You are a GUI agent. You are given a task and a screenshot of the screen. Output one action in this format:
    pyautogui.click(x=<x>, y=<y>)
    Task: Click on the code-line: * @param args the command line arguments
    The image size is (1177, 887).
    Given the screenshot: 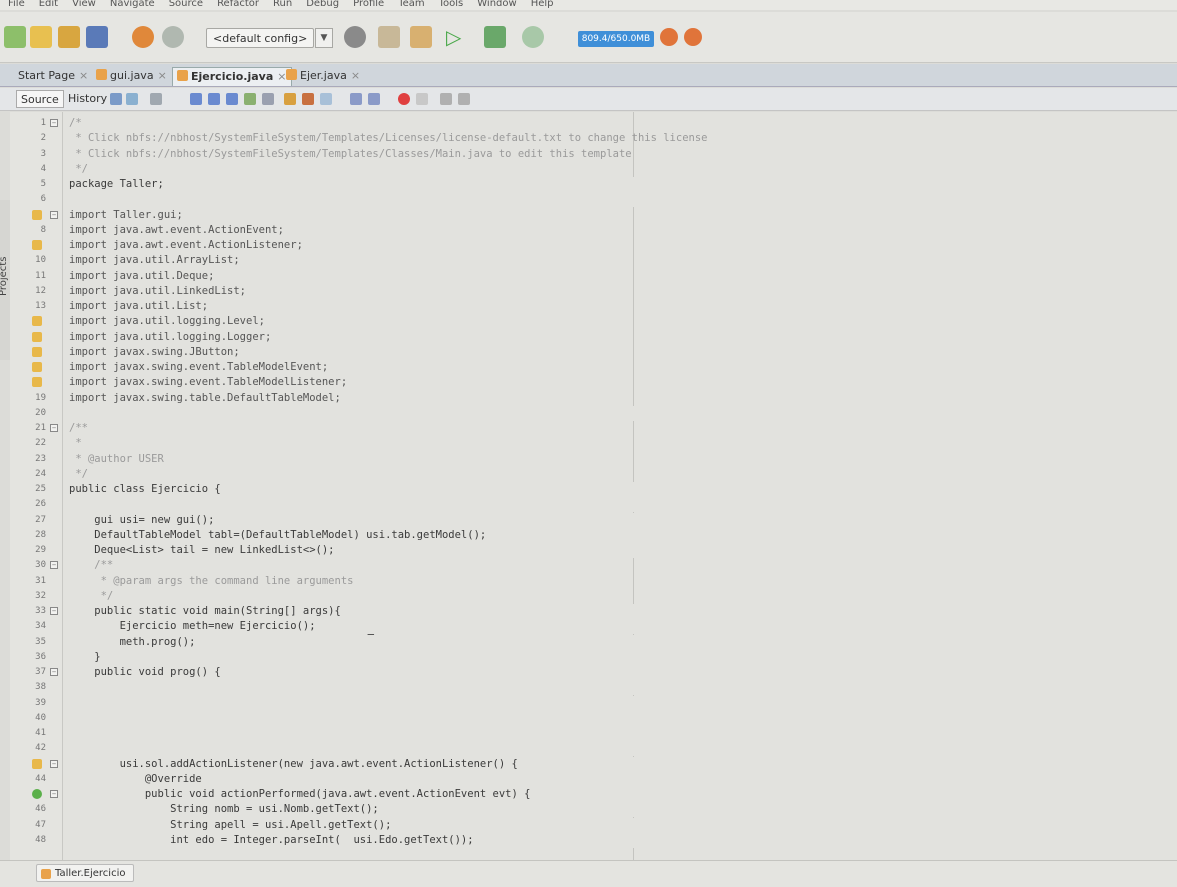 What is the action you would take?
    pyautogui.click(x=211, y=581)
    